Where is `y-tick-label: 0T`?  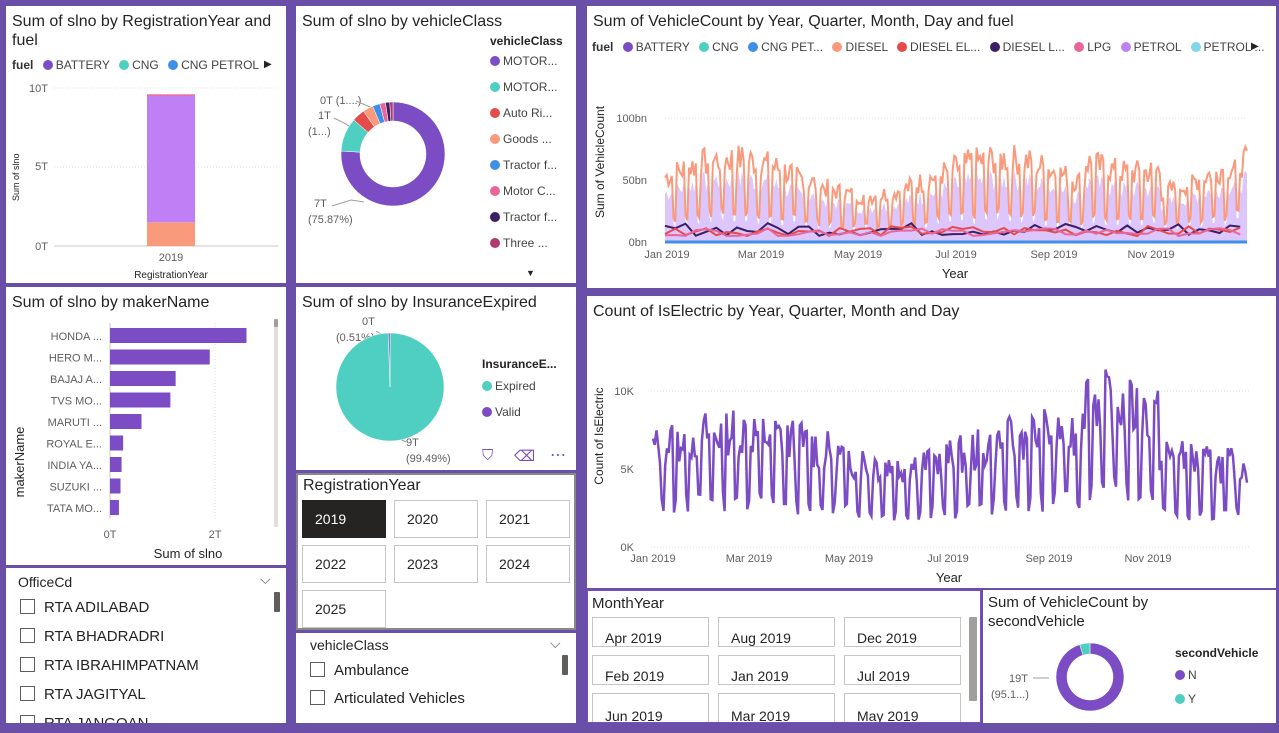
y-tick-label: 0T is located at coordinates (41, 247).